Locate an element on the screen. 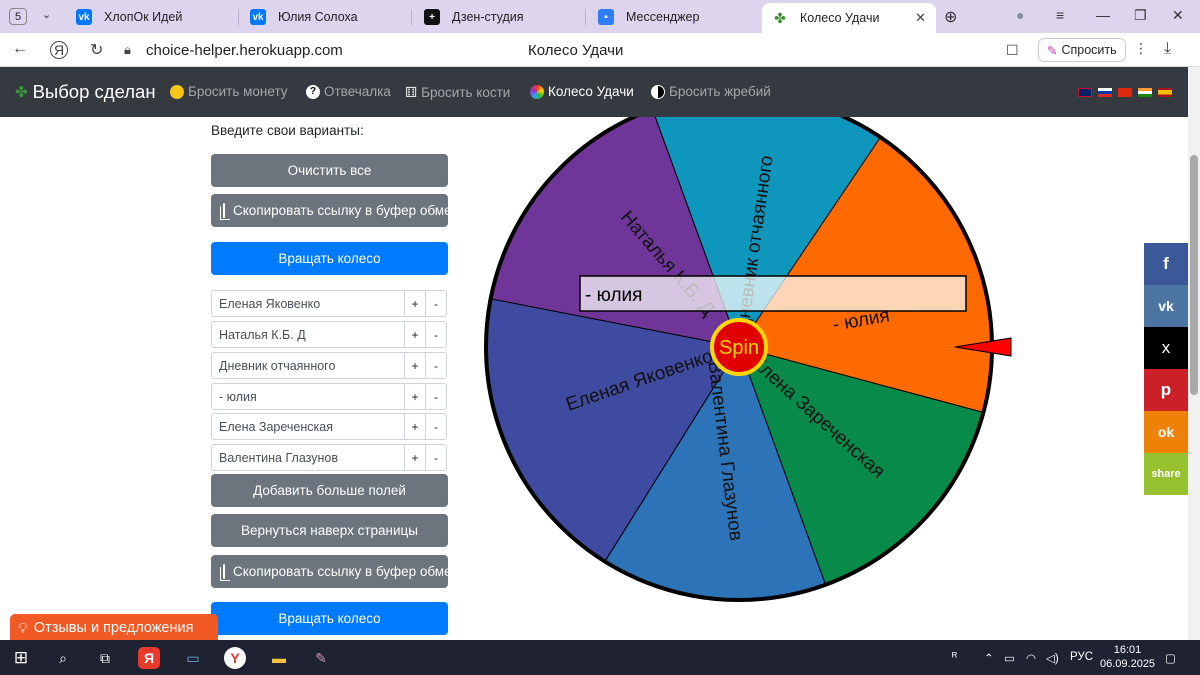 Image resolution: width=1200 pixels, height=675 pixels. entry-row: Дневник отчаянного + - is located at coordinates (329, 365).